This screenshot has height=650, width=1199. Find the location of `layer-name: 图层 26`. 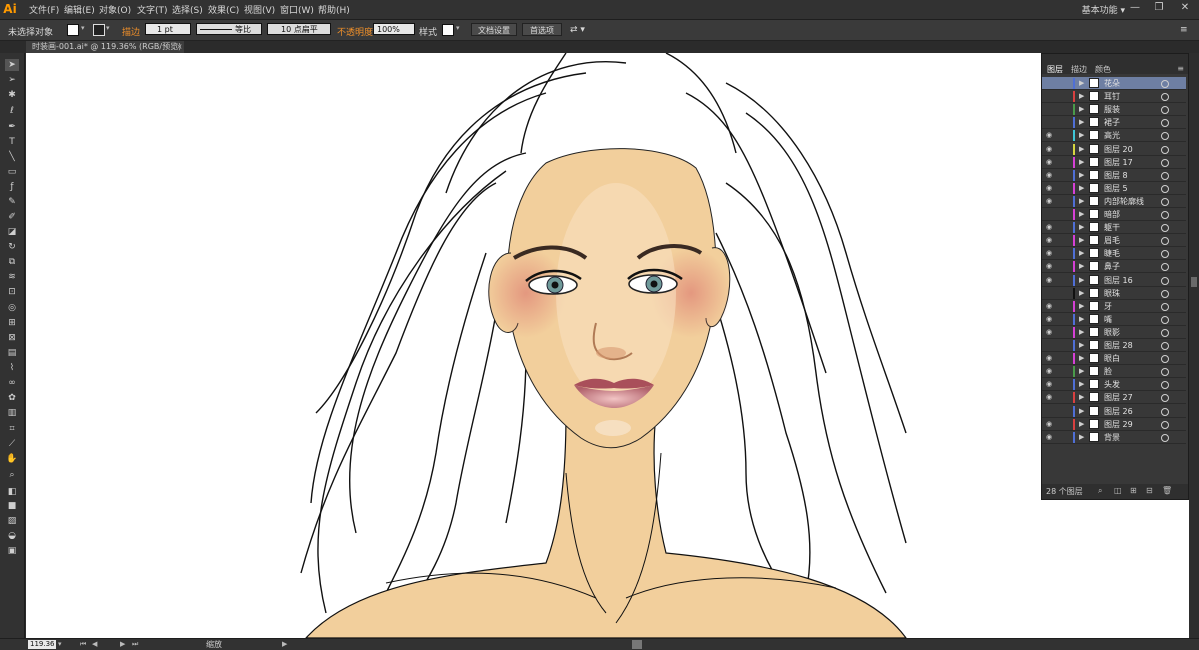

layer-name: 图层 26 is located at coordinates (1118, 411).